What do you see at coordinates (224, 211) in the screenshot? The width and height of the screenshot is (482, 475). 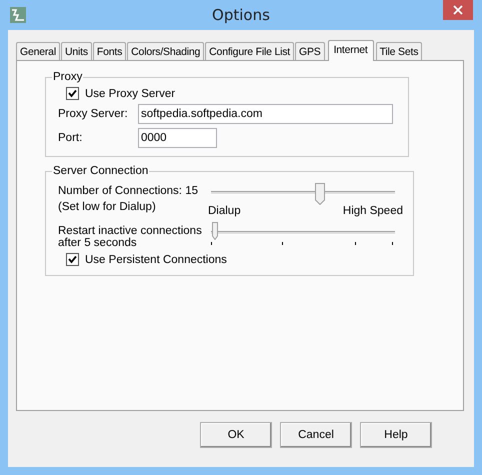 I see `scale-label: Dialup` at bounding box center [224, 211].